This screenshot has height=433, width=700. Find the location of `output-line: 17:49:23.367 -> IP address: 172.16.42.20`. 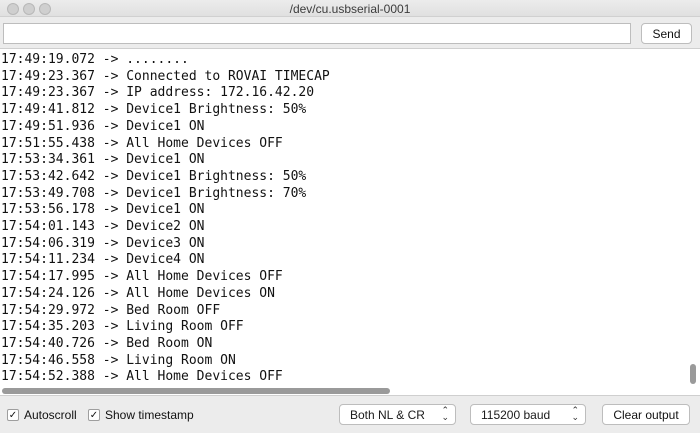

output-line: 17:49:23.367 -> IP address: 172.16.42.20 is located at coordinates (158, 93).